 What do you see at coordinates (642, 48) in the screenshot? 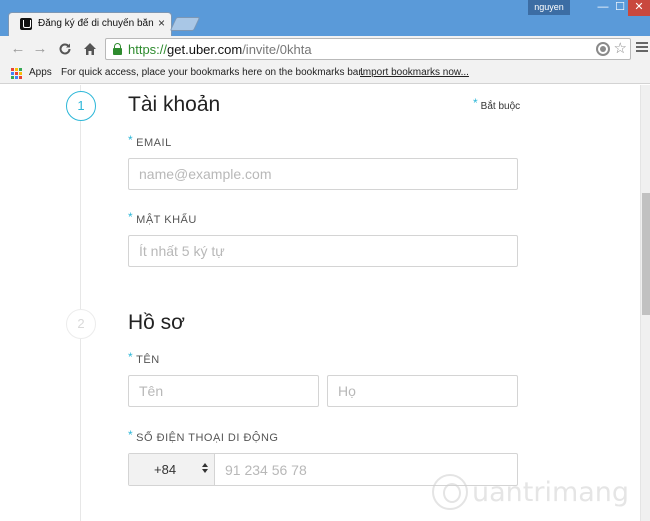
I see `menu-icon` at bounding box center [642, 48].